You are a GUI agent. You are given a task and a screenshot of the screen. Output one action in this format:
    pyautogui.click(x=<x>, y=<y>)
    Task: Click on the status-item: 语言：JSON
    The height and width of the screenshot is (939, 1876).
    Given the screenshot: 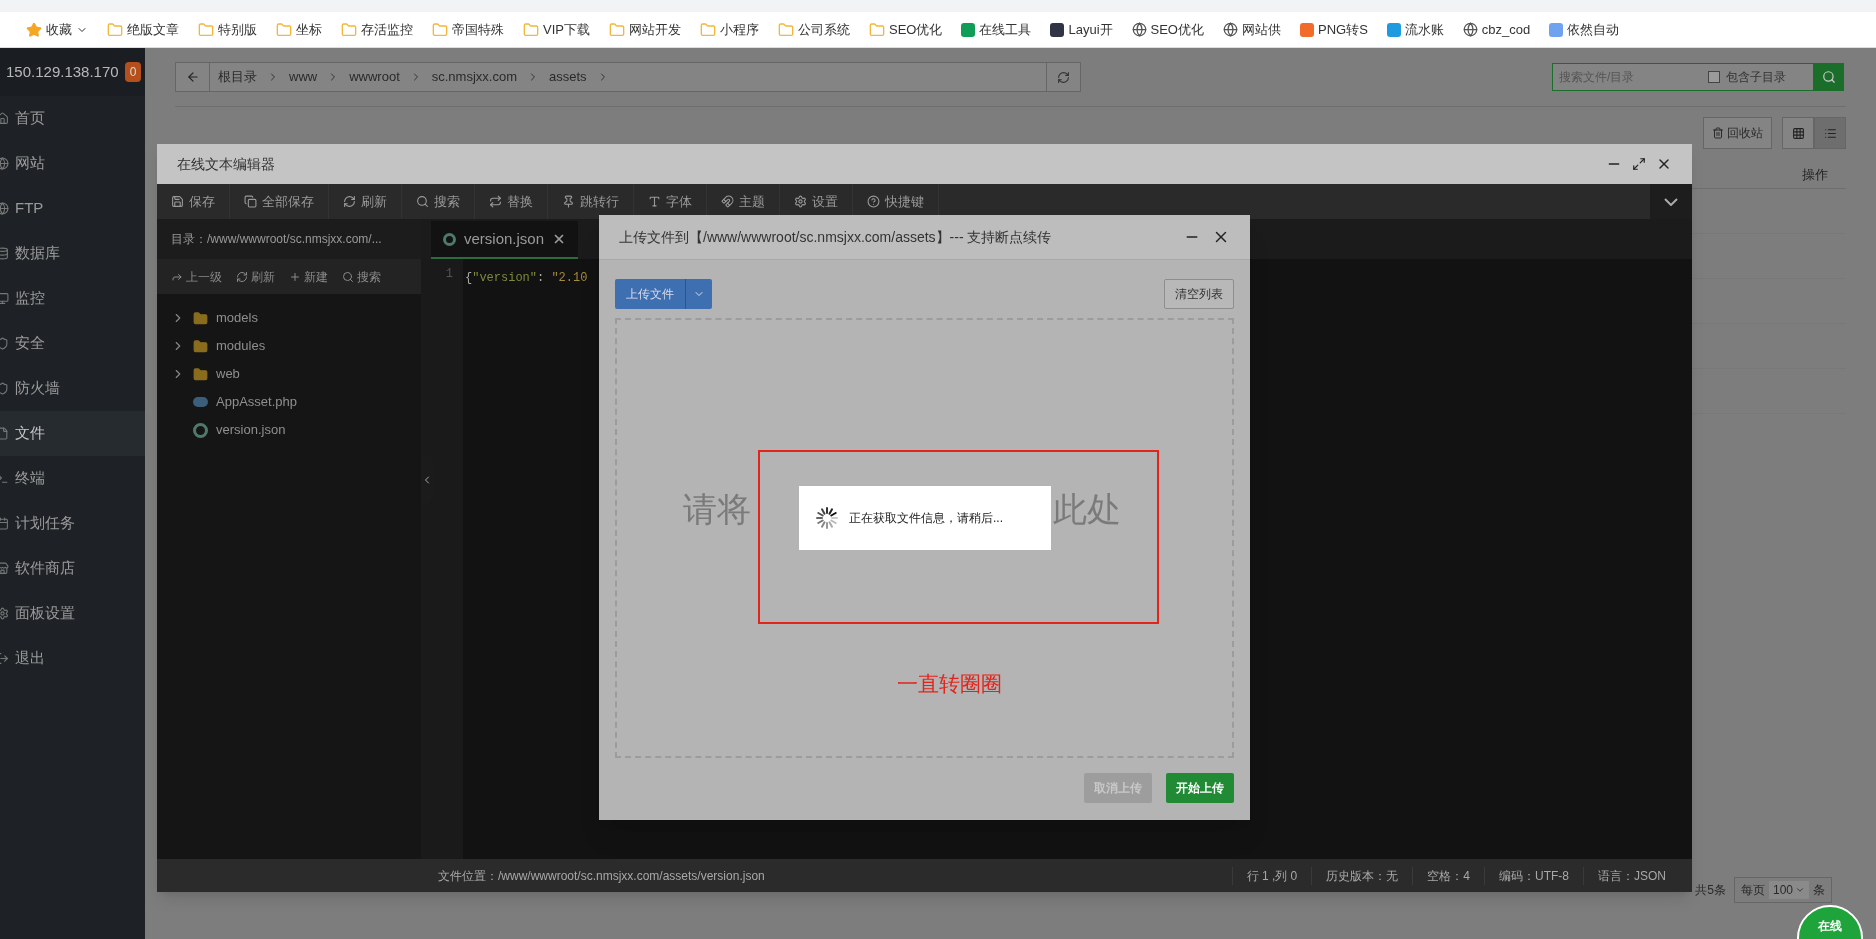 What is the action you would take?
    pyautogui.click(x=1631, y=875)
    